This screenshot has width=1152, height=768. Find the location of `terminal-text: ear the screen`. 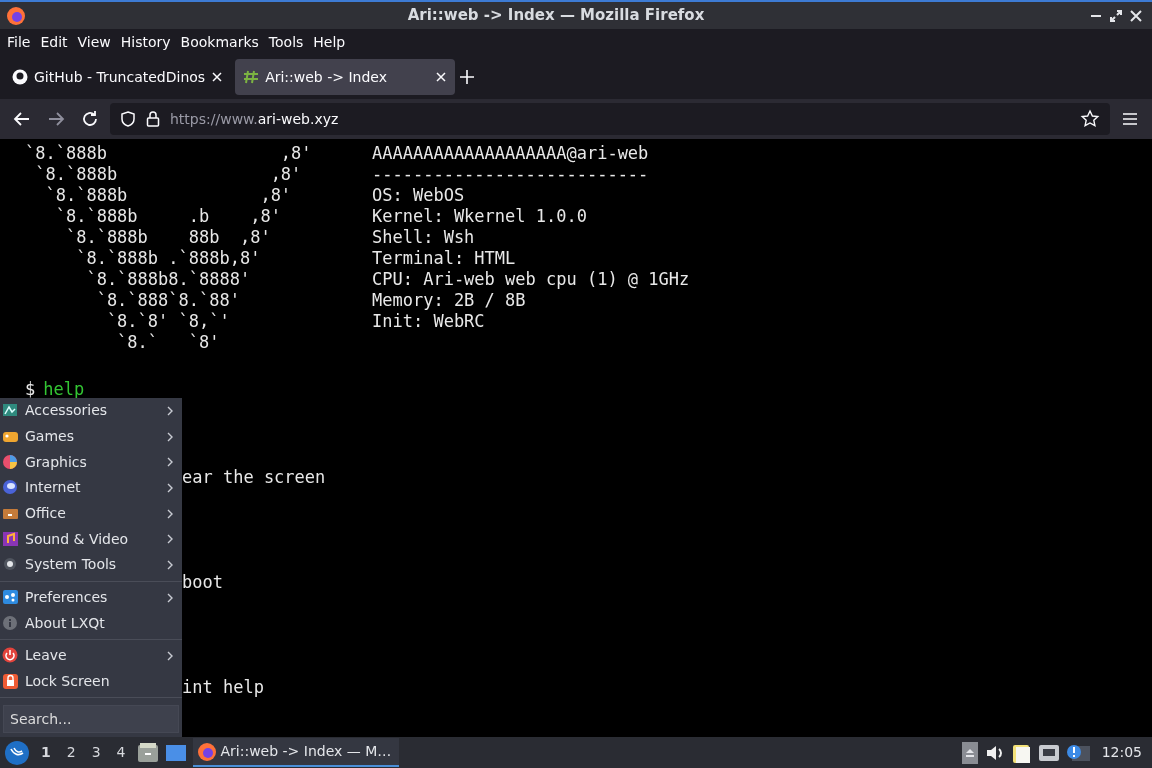

terminal-text: ear the screen is located at coordinates (254, 477).